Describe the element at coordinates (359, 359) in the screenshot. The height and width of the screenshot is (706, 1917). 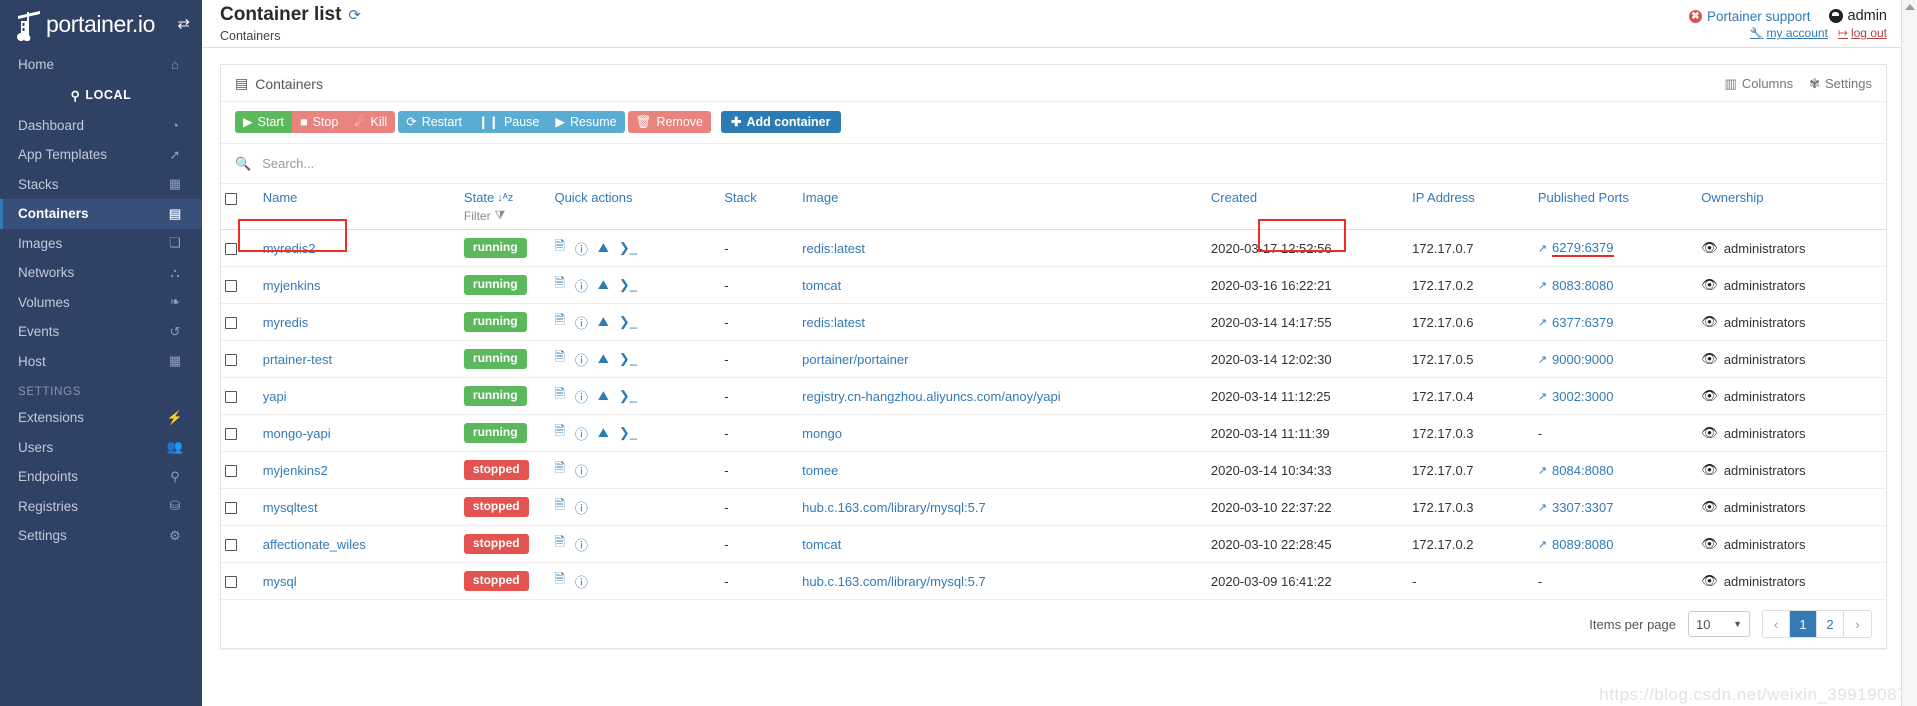
I see `container-name-cell: prtainer-test` at that location.